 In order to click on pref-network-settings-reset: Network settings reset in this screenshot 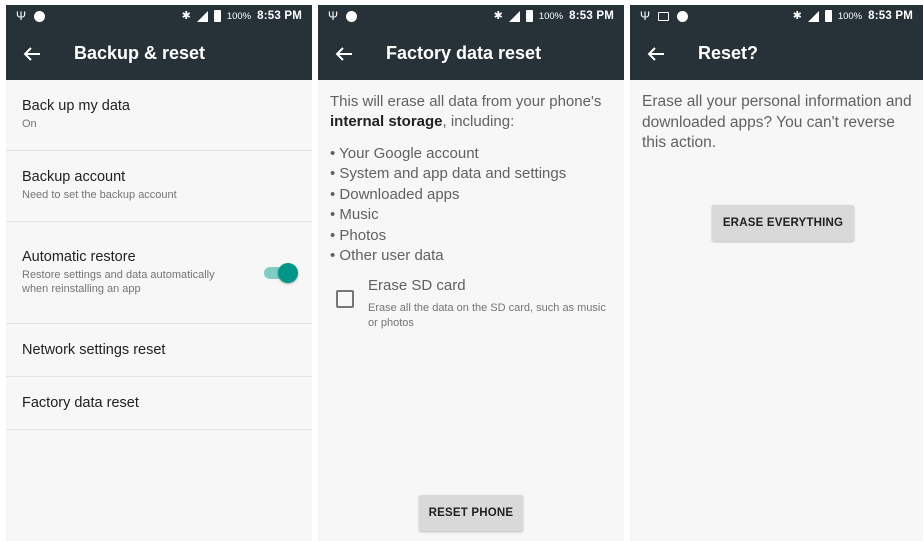, I will do `click(159, 350)`.